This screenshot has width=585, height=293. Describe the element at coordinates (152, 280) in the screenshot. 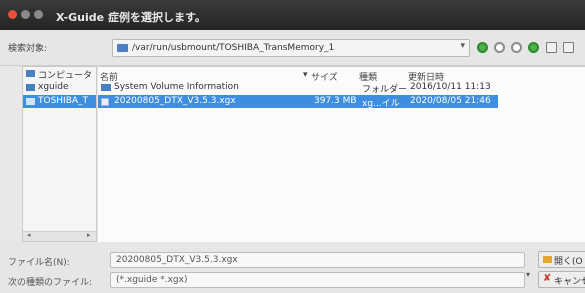

I see `filetype-value: (*.xguide *.xgx)` at that location.